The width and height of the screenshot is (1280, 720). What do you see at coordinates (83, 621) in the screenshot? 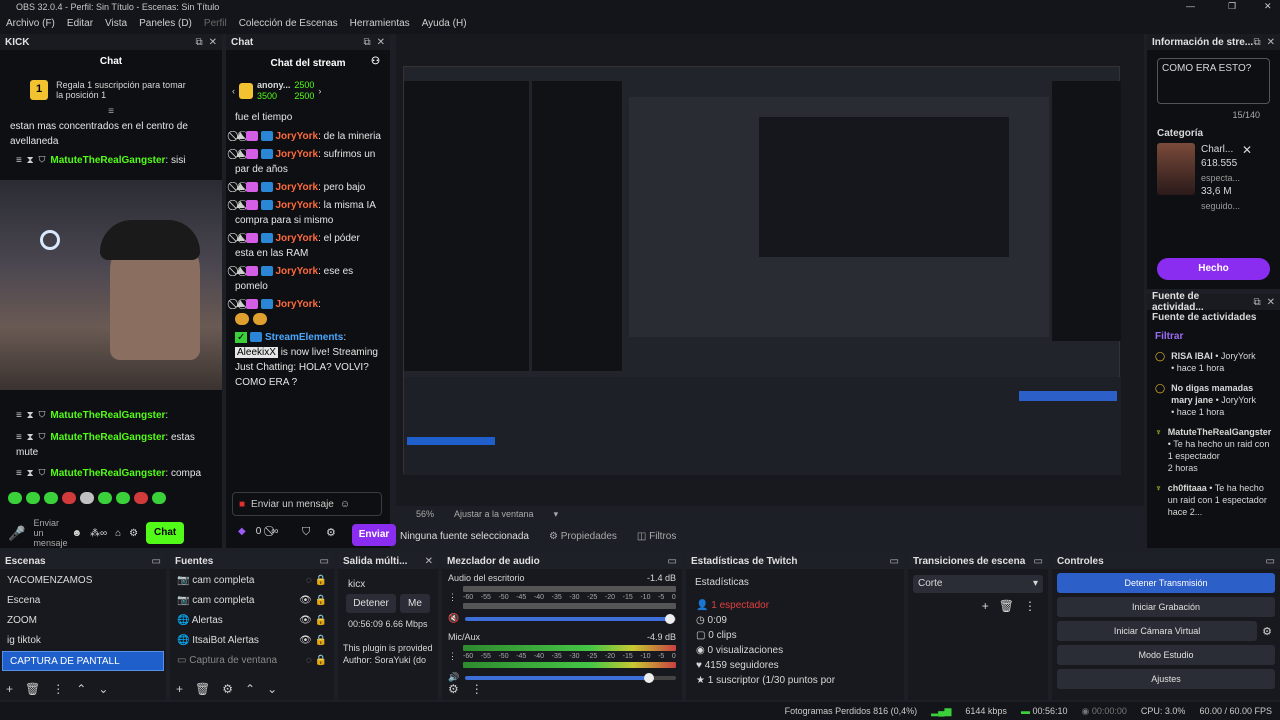
I see `scene-item: ZOOM` at bounding box center [83, 621].